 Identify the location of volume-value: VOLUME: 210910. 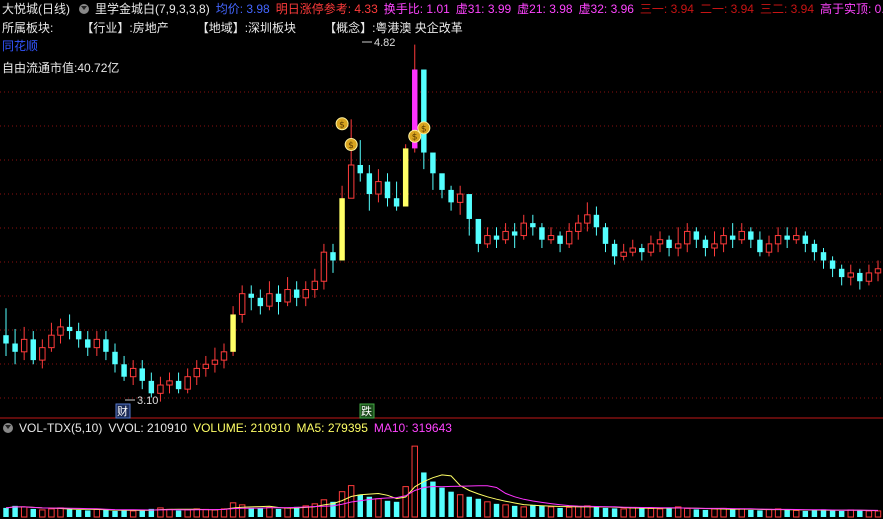
(242, 428).